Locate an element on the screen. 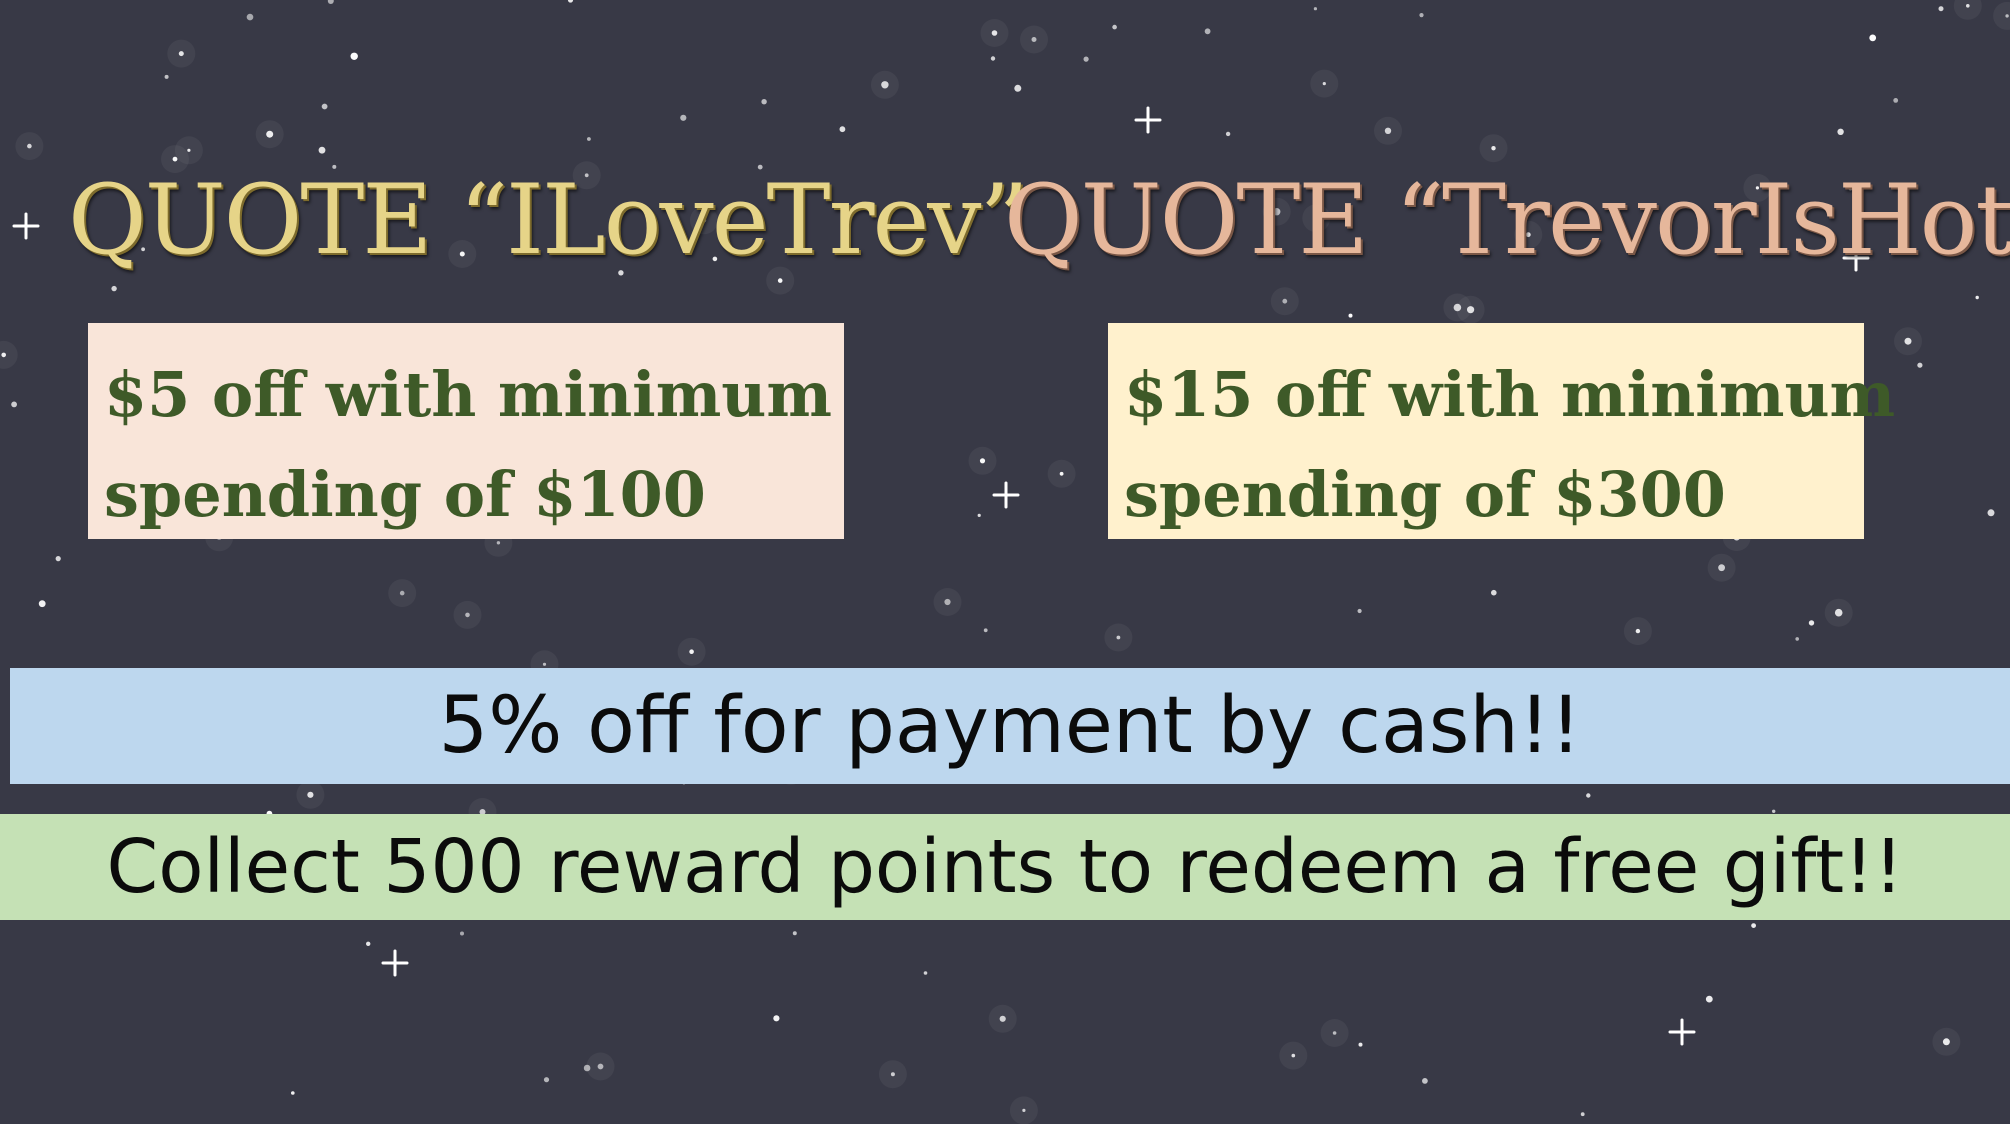 The height and width of the screenshot is (1124, 2010). offer-text-line: spending of $300 is located at coordinates (1425, 494).